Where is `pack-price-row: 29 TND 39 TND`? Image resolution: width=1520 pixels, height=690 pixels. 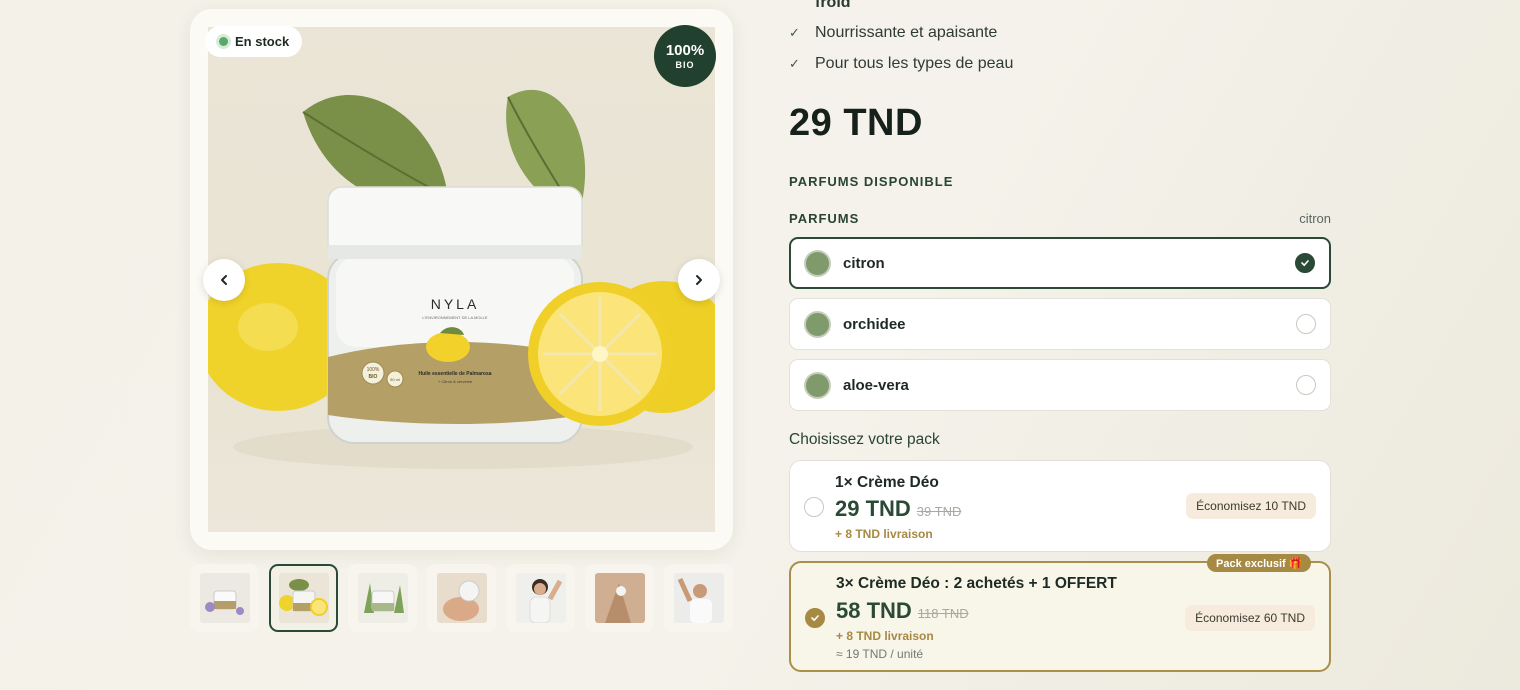
pack-price-row: 29 TND 39 TND is located at coordinates (898, 509).